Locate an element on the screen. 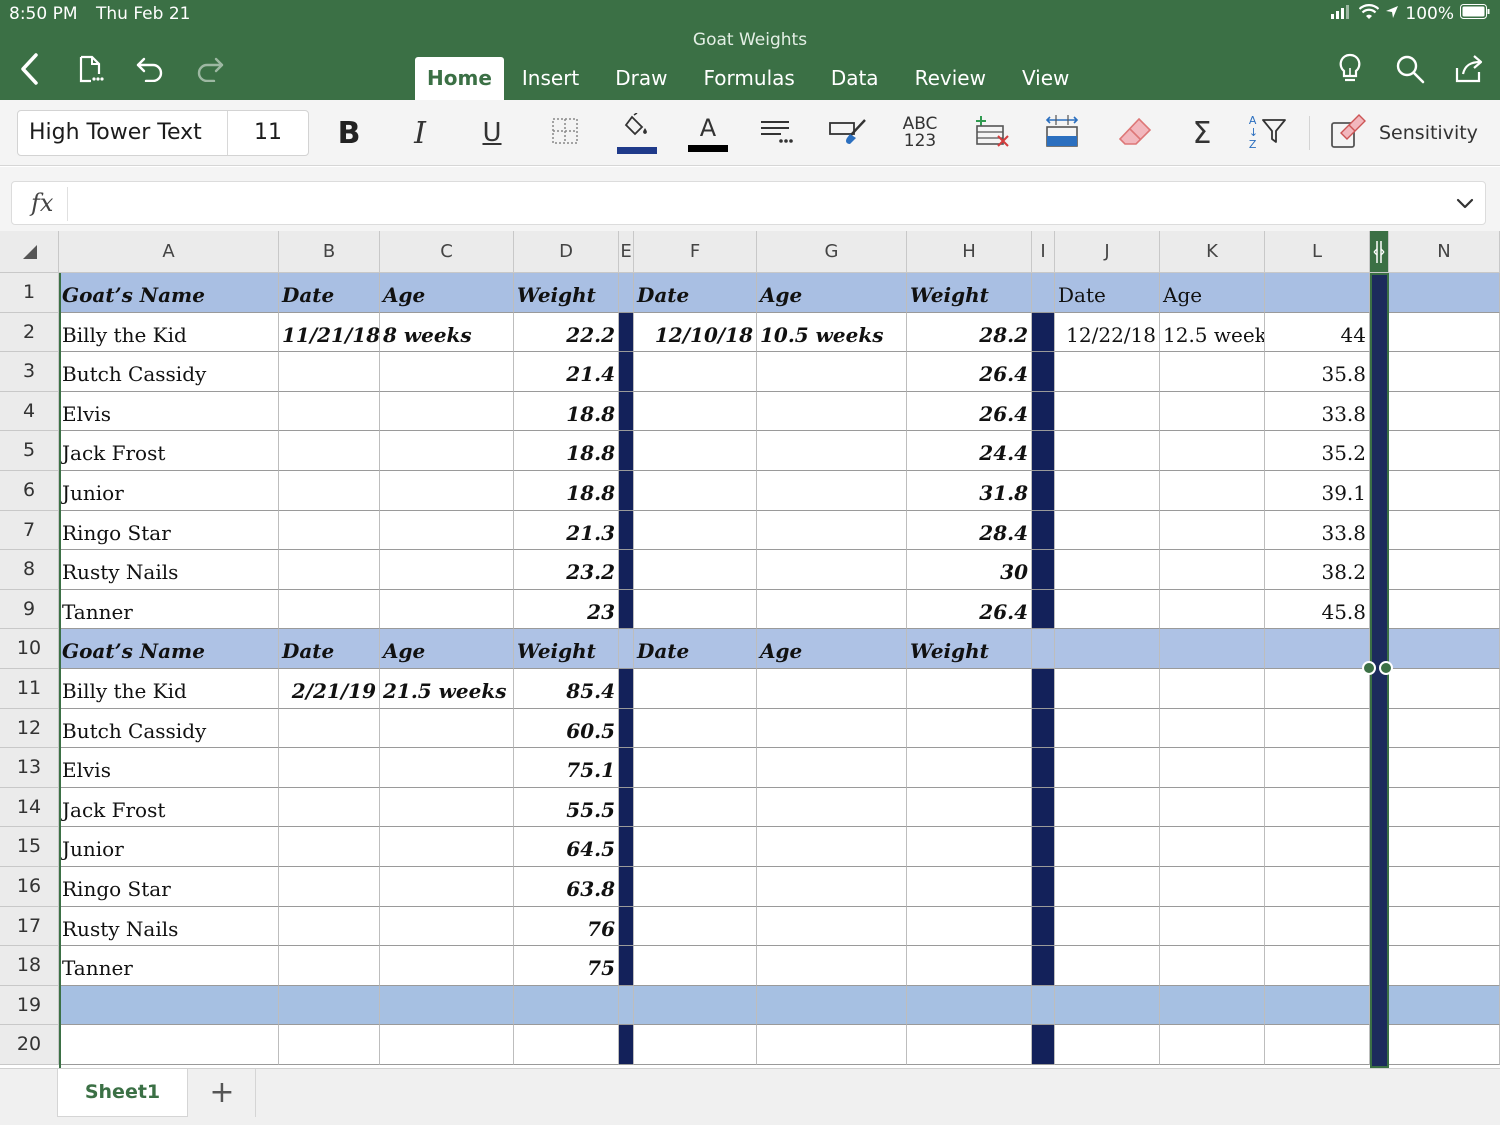 The width and height of the screenshot is (1500, 1125). sensitivity-button is located at coordinates (1348, 133).